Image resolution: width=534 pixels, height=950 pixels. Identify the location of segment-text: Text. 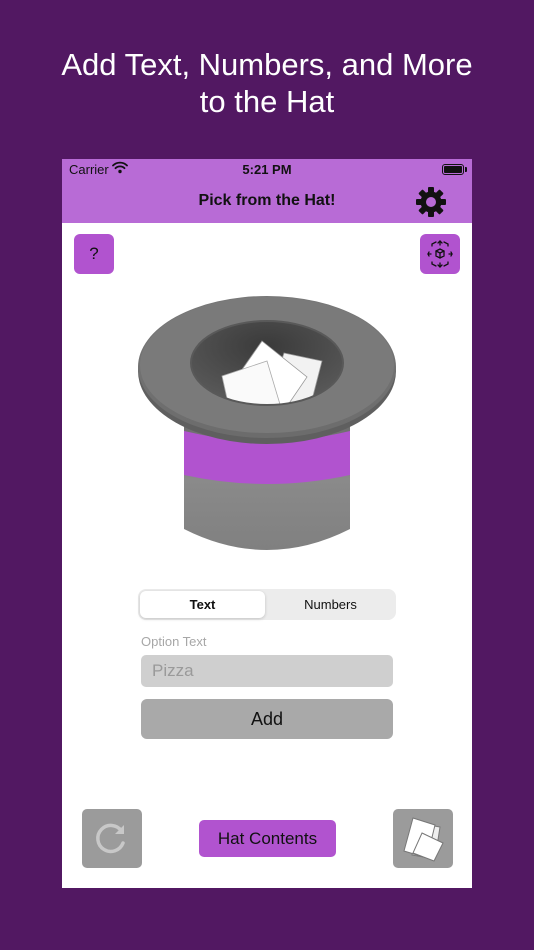
(202, 604).